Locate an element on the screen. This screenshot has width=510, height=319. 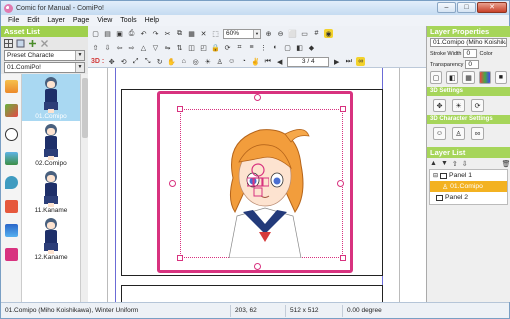
zoom-out-icon: ⊖ is located at coordinates (280, 33).